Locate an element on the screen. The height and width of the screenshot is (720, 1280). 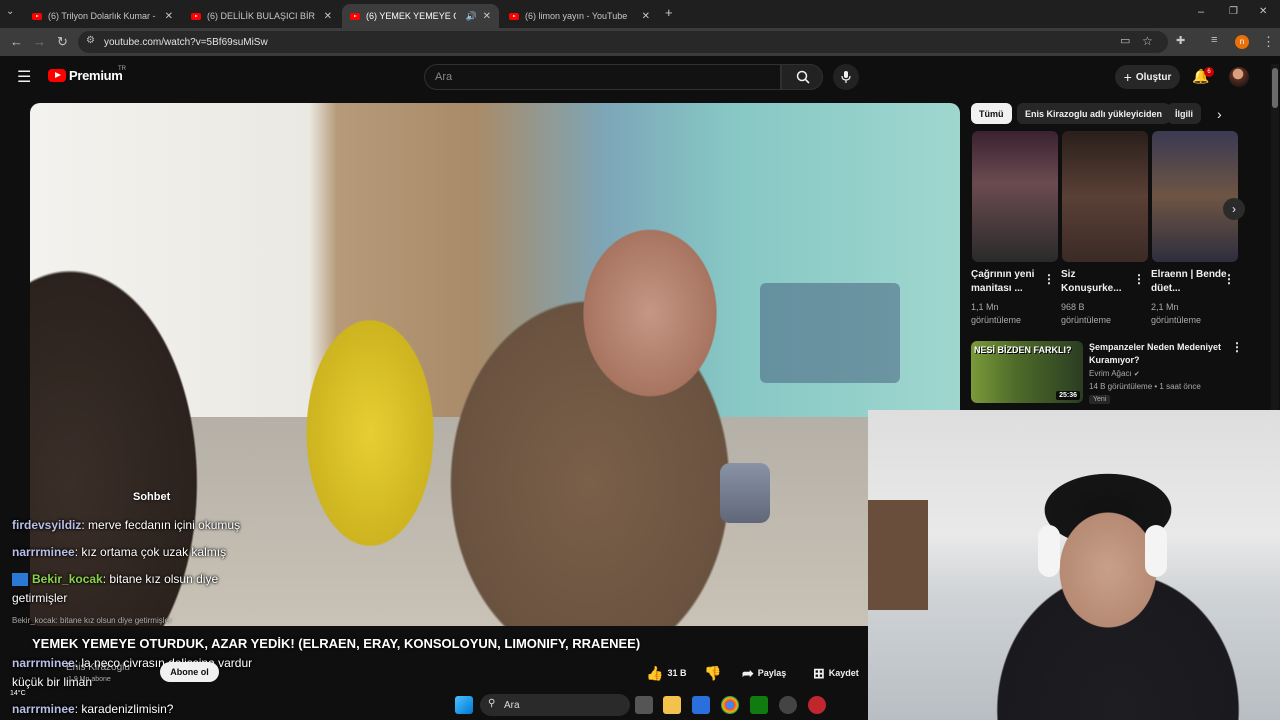
chip-related: İlgili is located at coordinates (1184, 113).